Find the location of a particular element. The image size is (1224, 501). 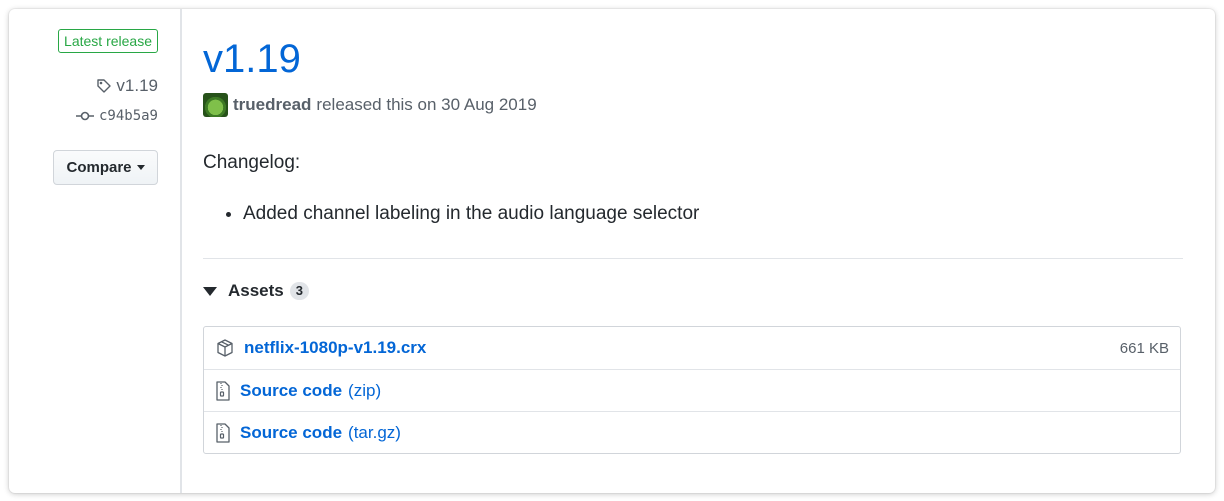

archive-format: (tar.gz) is located at coordinates (374, 433).